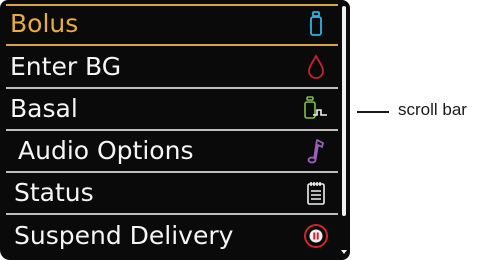  Describe the element at coordinates (316, 24) in the screenshot. I see `insulin-vial-icon` at that location.